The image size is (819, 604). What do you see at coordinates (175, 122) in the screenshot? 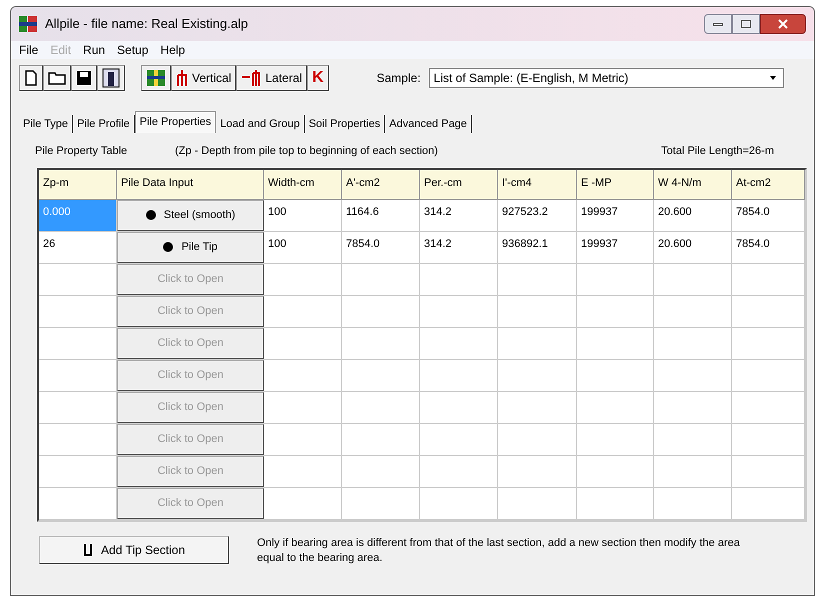
I see `tab: Pile Properties` at bounding box center [175, 122].